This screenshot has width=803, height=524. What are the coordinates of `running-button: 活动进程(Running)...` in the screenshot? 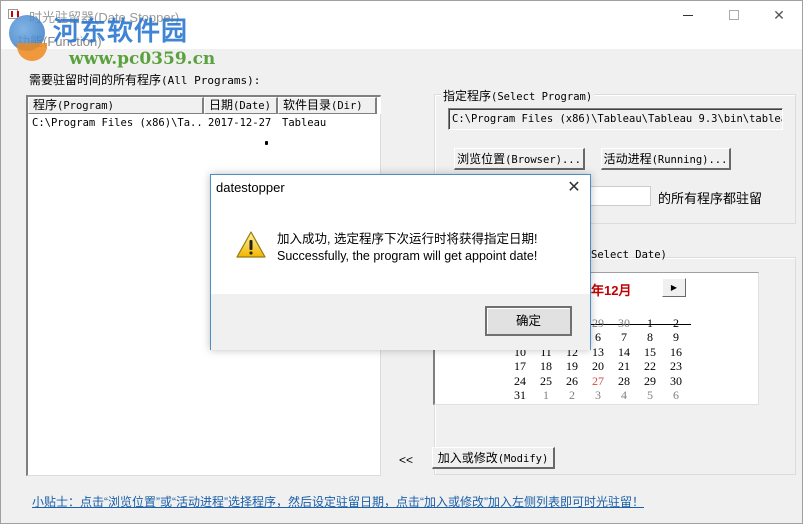 It's located at (666, 159).